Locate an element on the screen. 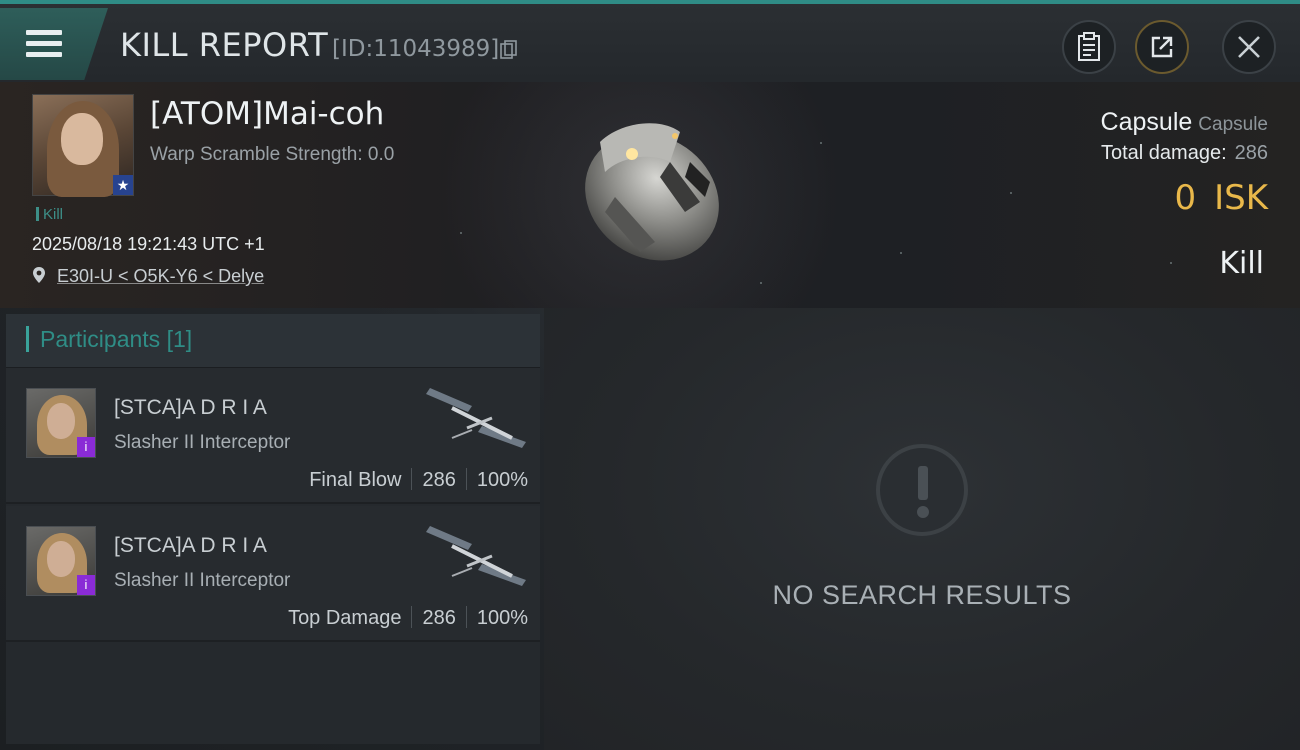  alert-icon is located at coordinates (922, 490).